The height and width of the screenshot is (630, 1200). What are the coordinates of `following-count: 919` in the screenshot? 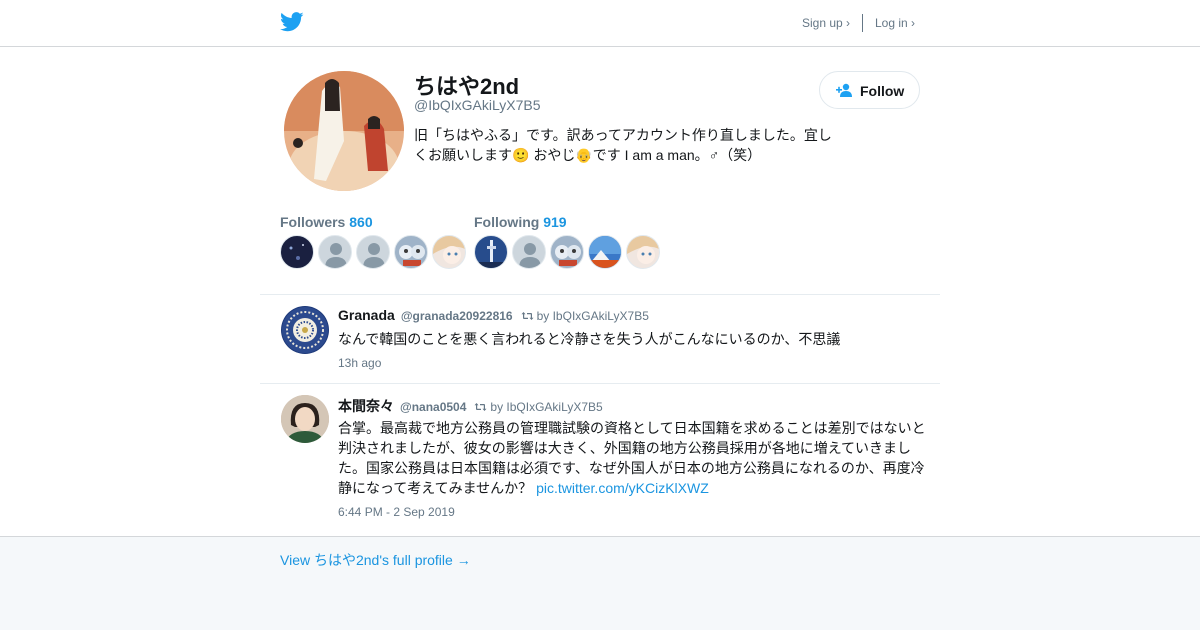 It's located at (555, 222).